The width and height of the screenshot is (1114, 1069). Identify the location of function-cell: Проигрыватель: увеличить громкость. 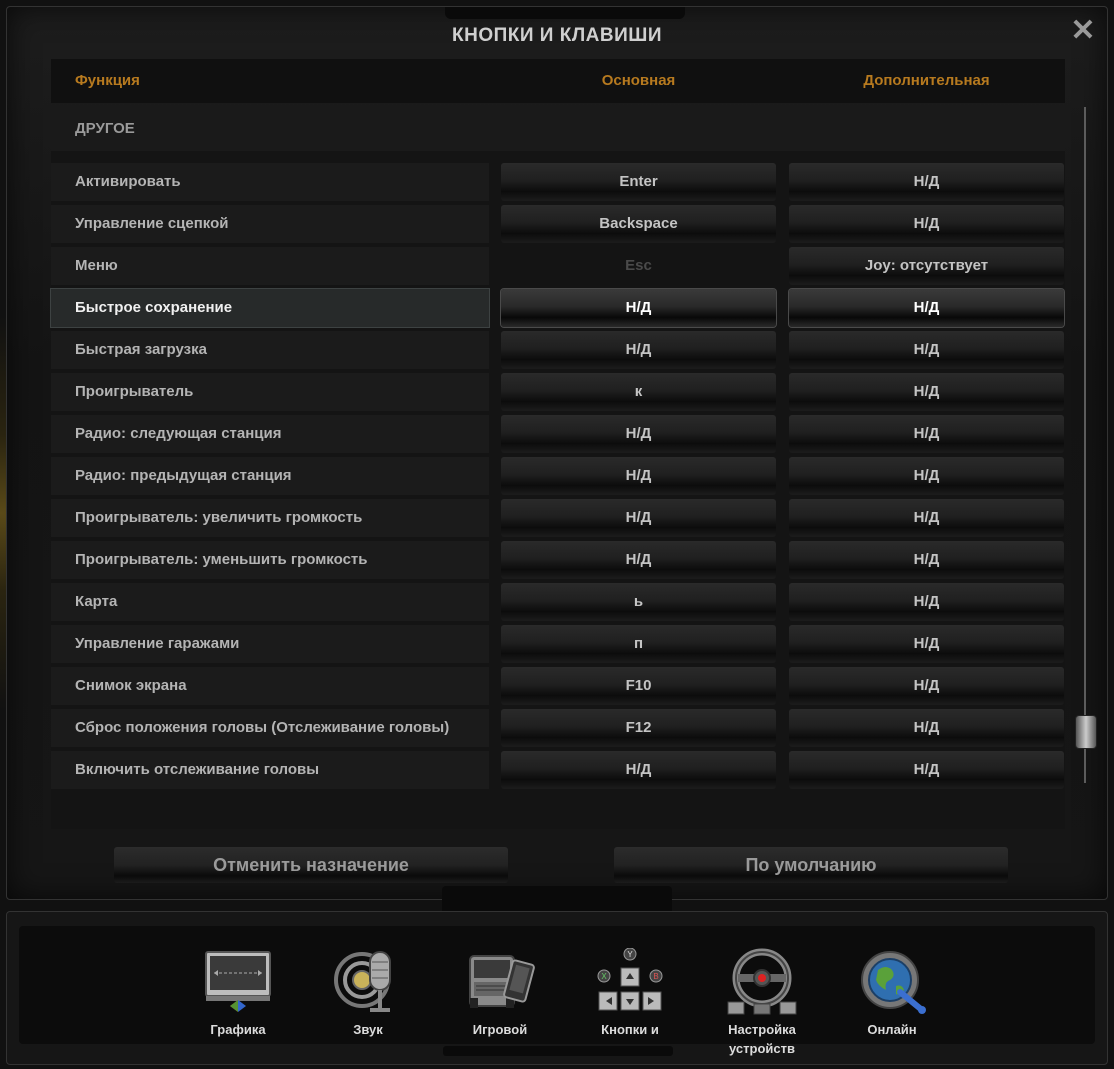
(270, 518).